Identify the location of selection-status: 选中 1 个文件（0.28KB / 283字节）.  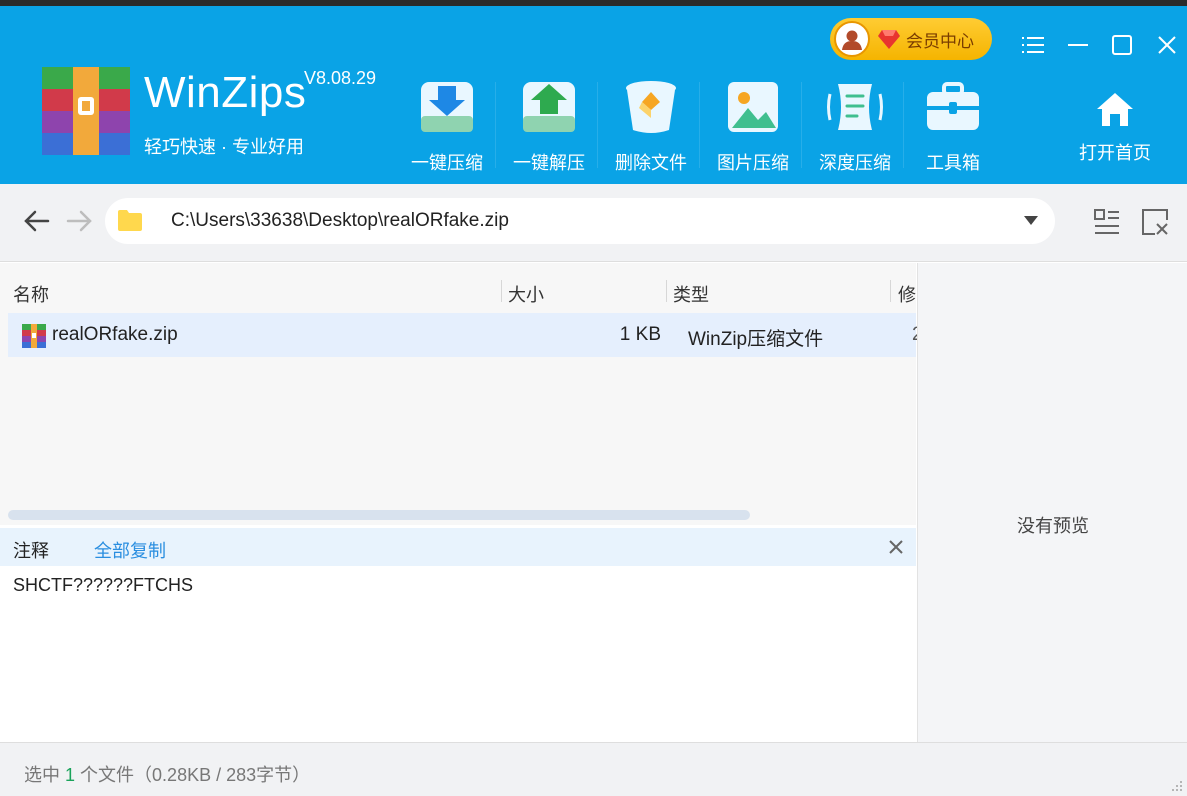
(167, 774).